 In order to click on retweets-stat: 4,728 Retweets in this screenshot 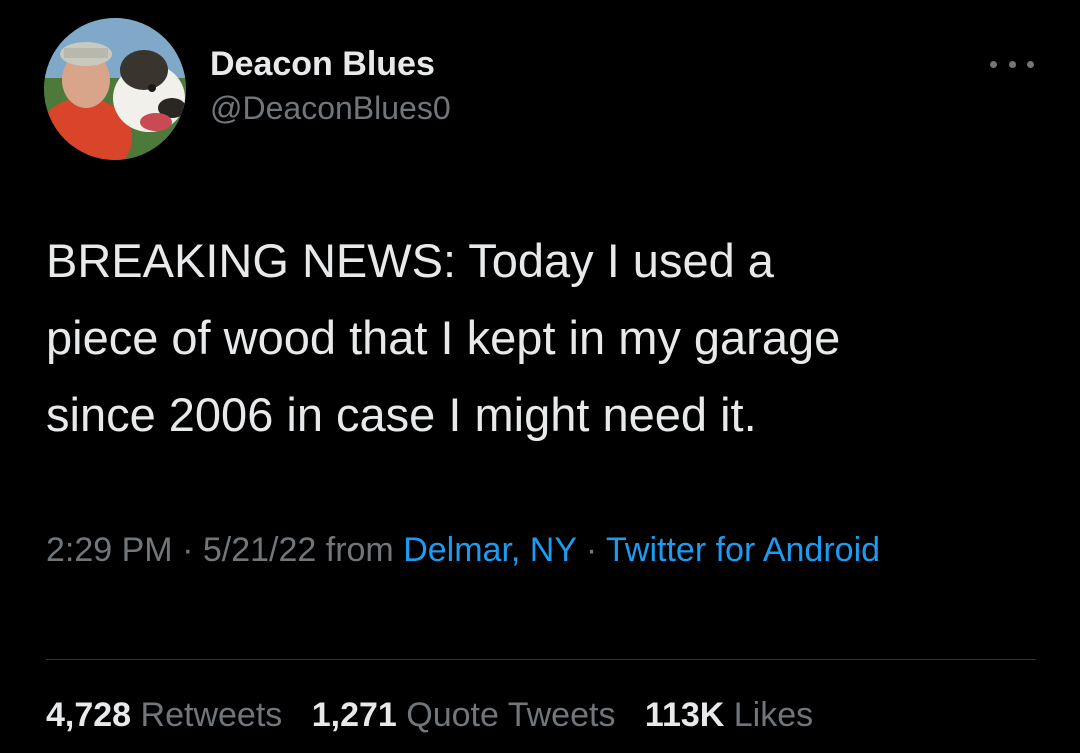, I will do `click(164, 715)`.